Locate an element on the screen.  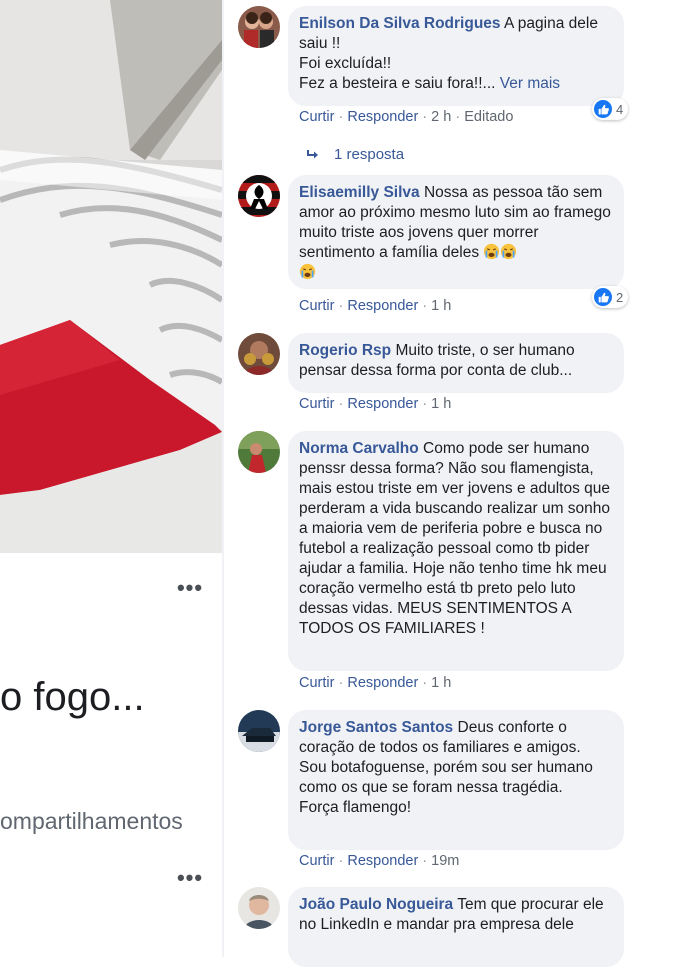
reaction-number: 4 is located at coordinates (620, 109).